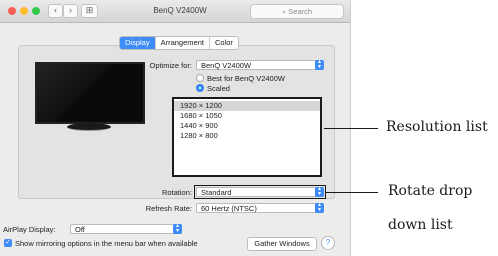  Describe the element at coordinates (24, 11) in the screenshot. I see `minimize-window-button` at that location.